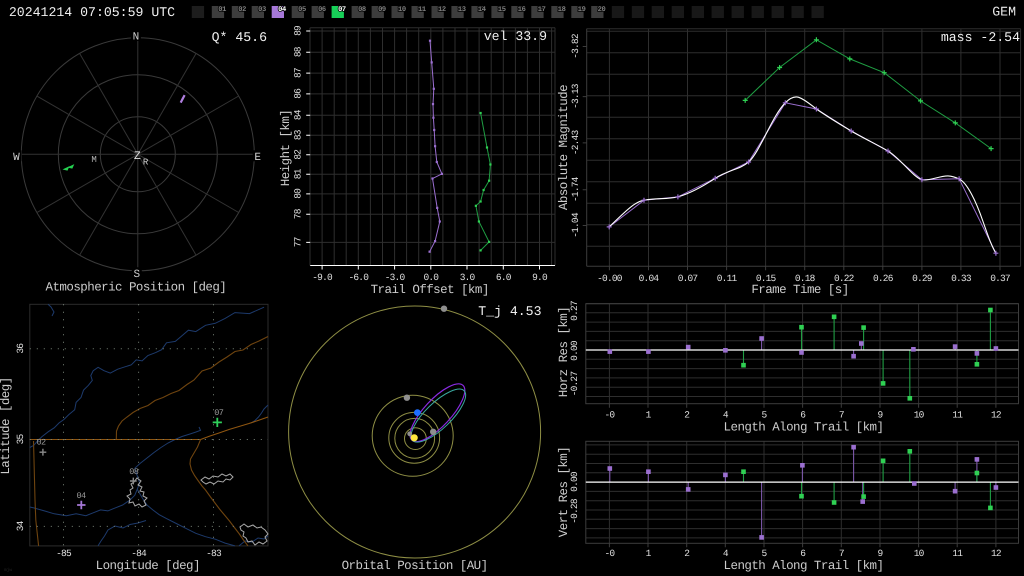 This screenshot has height=576, width=1024. I want to click on svg-text: 0.37, so click(1000, 278).